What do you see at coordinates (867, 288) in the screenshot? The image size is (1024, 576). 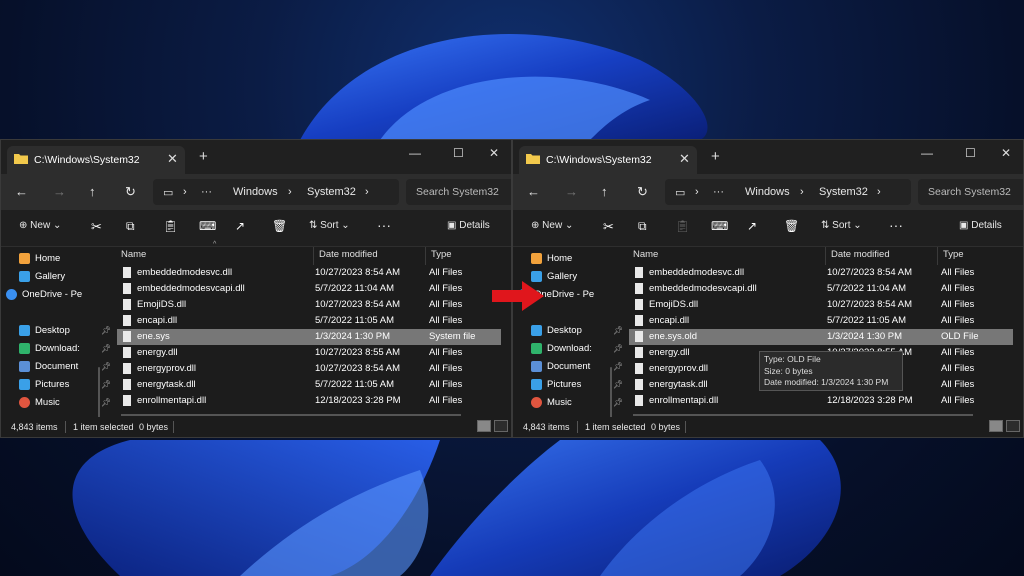 I see `file-date: 5/7/2022 11:04 AM` at bounding box center [867, 288].